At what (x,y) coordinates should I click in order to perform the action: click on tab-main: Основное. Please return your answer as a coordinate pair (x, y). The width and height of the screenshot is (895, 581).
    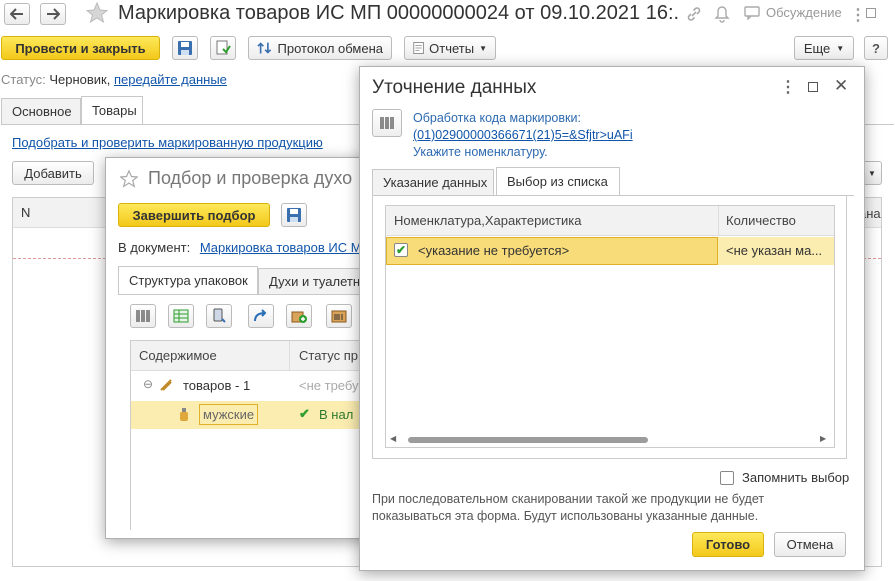
    Looking at the image, I should click on (41, 111).